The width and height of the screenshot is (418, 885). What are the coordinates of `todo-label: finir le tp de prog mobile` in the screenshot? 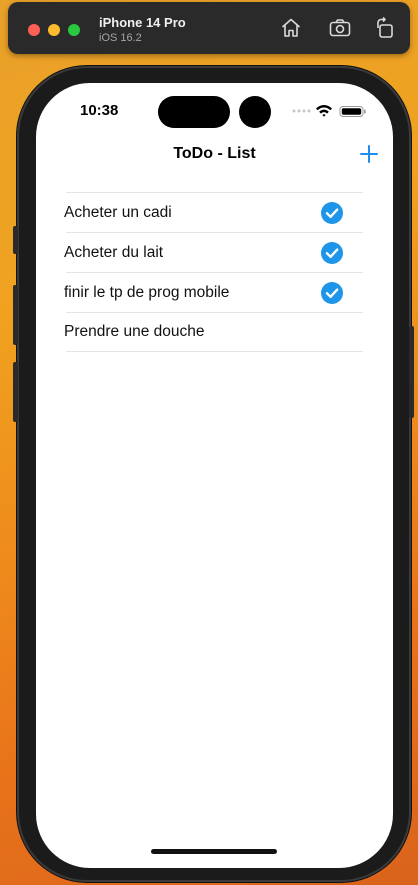 It's located at (147, 292).